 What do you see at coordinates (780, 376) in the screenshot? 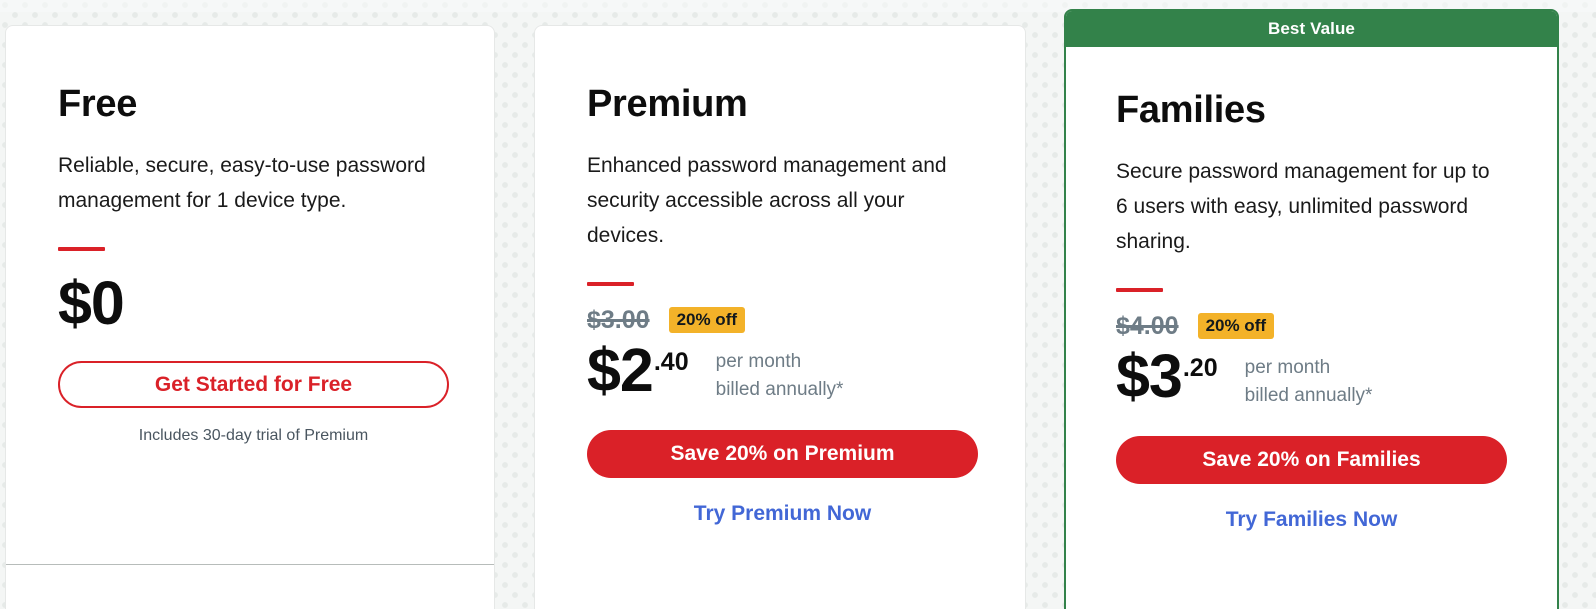
I see `price-terms-premium: per month billed annually*` at bounding box center [780, 376].